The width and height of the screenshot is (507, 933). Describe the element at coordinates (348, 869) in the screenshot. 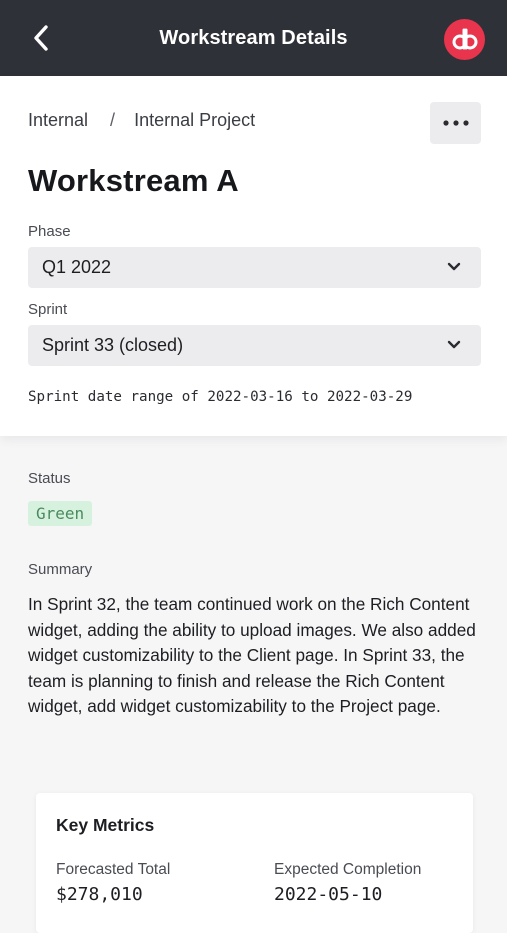

I see `expected-completion-label: Expected Completion` at that location.